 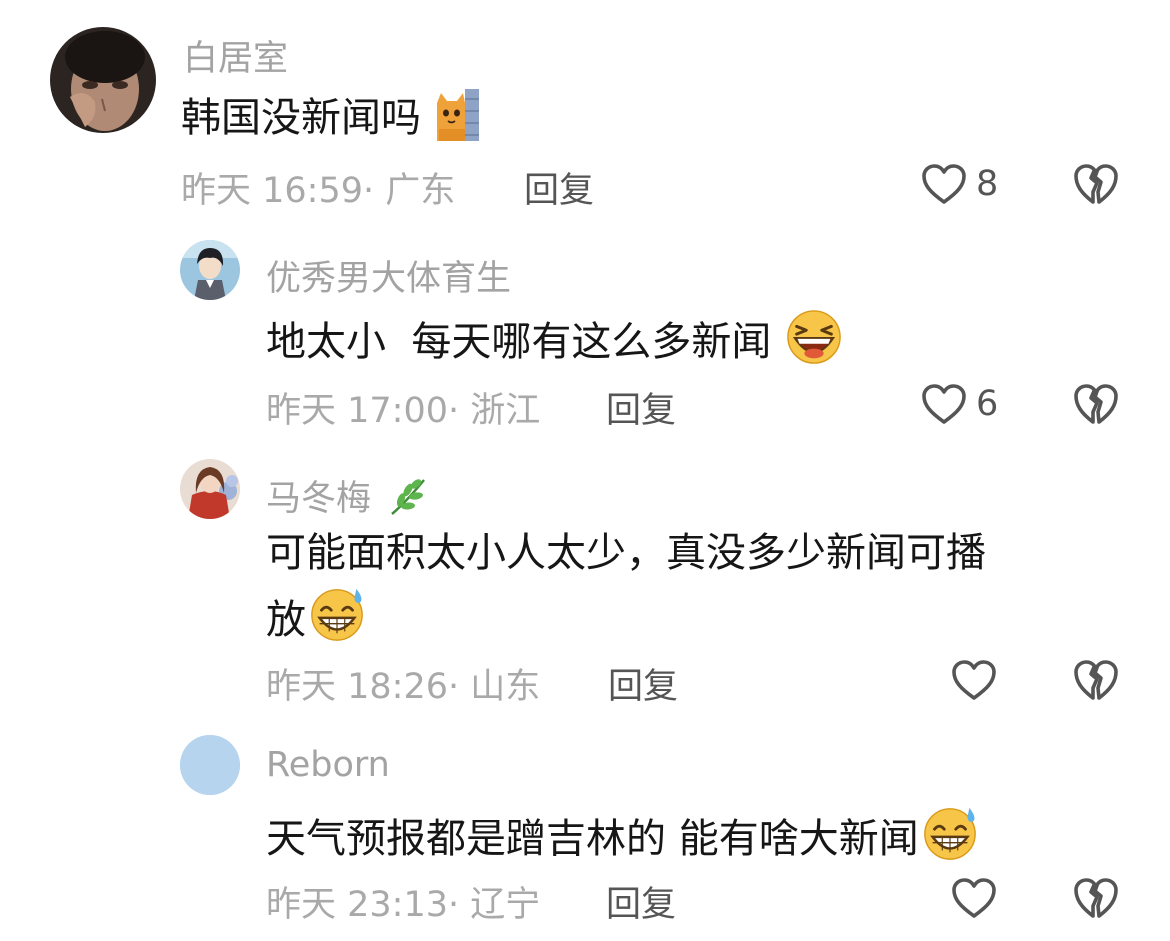 I want to click on like-count: 8, so click(x=987, y=184).